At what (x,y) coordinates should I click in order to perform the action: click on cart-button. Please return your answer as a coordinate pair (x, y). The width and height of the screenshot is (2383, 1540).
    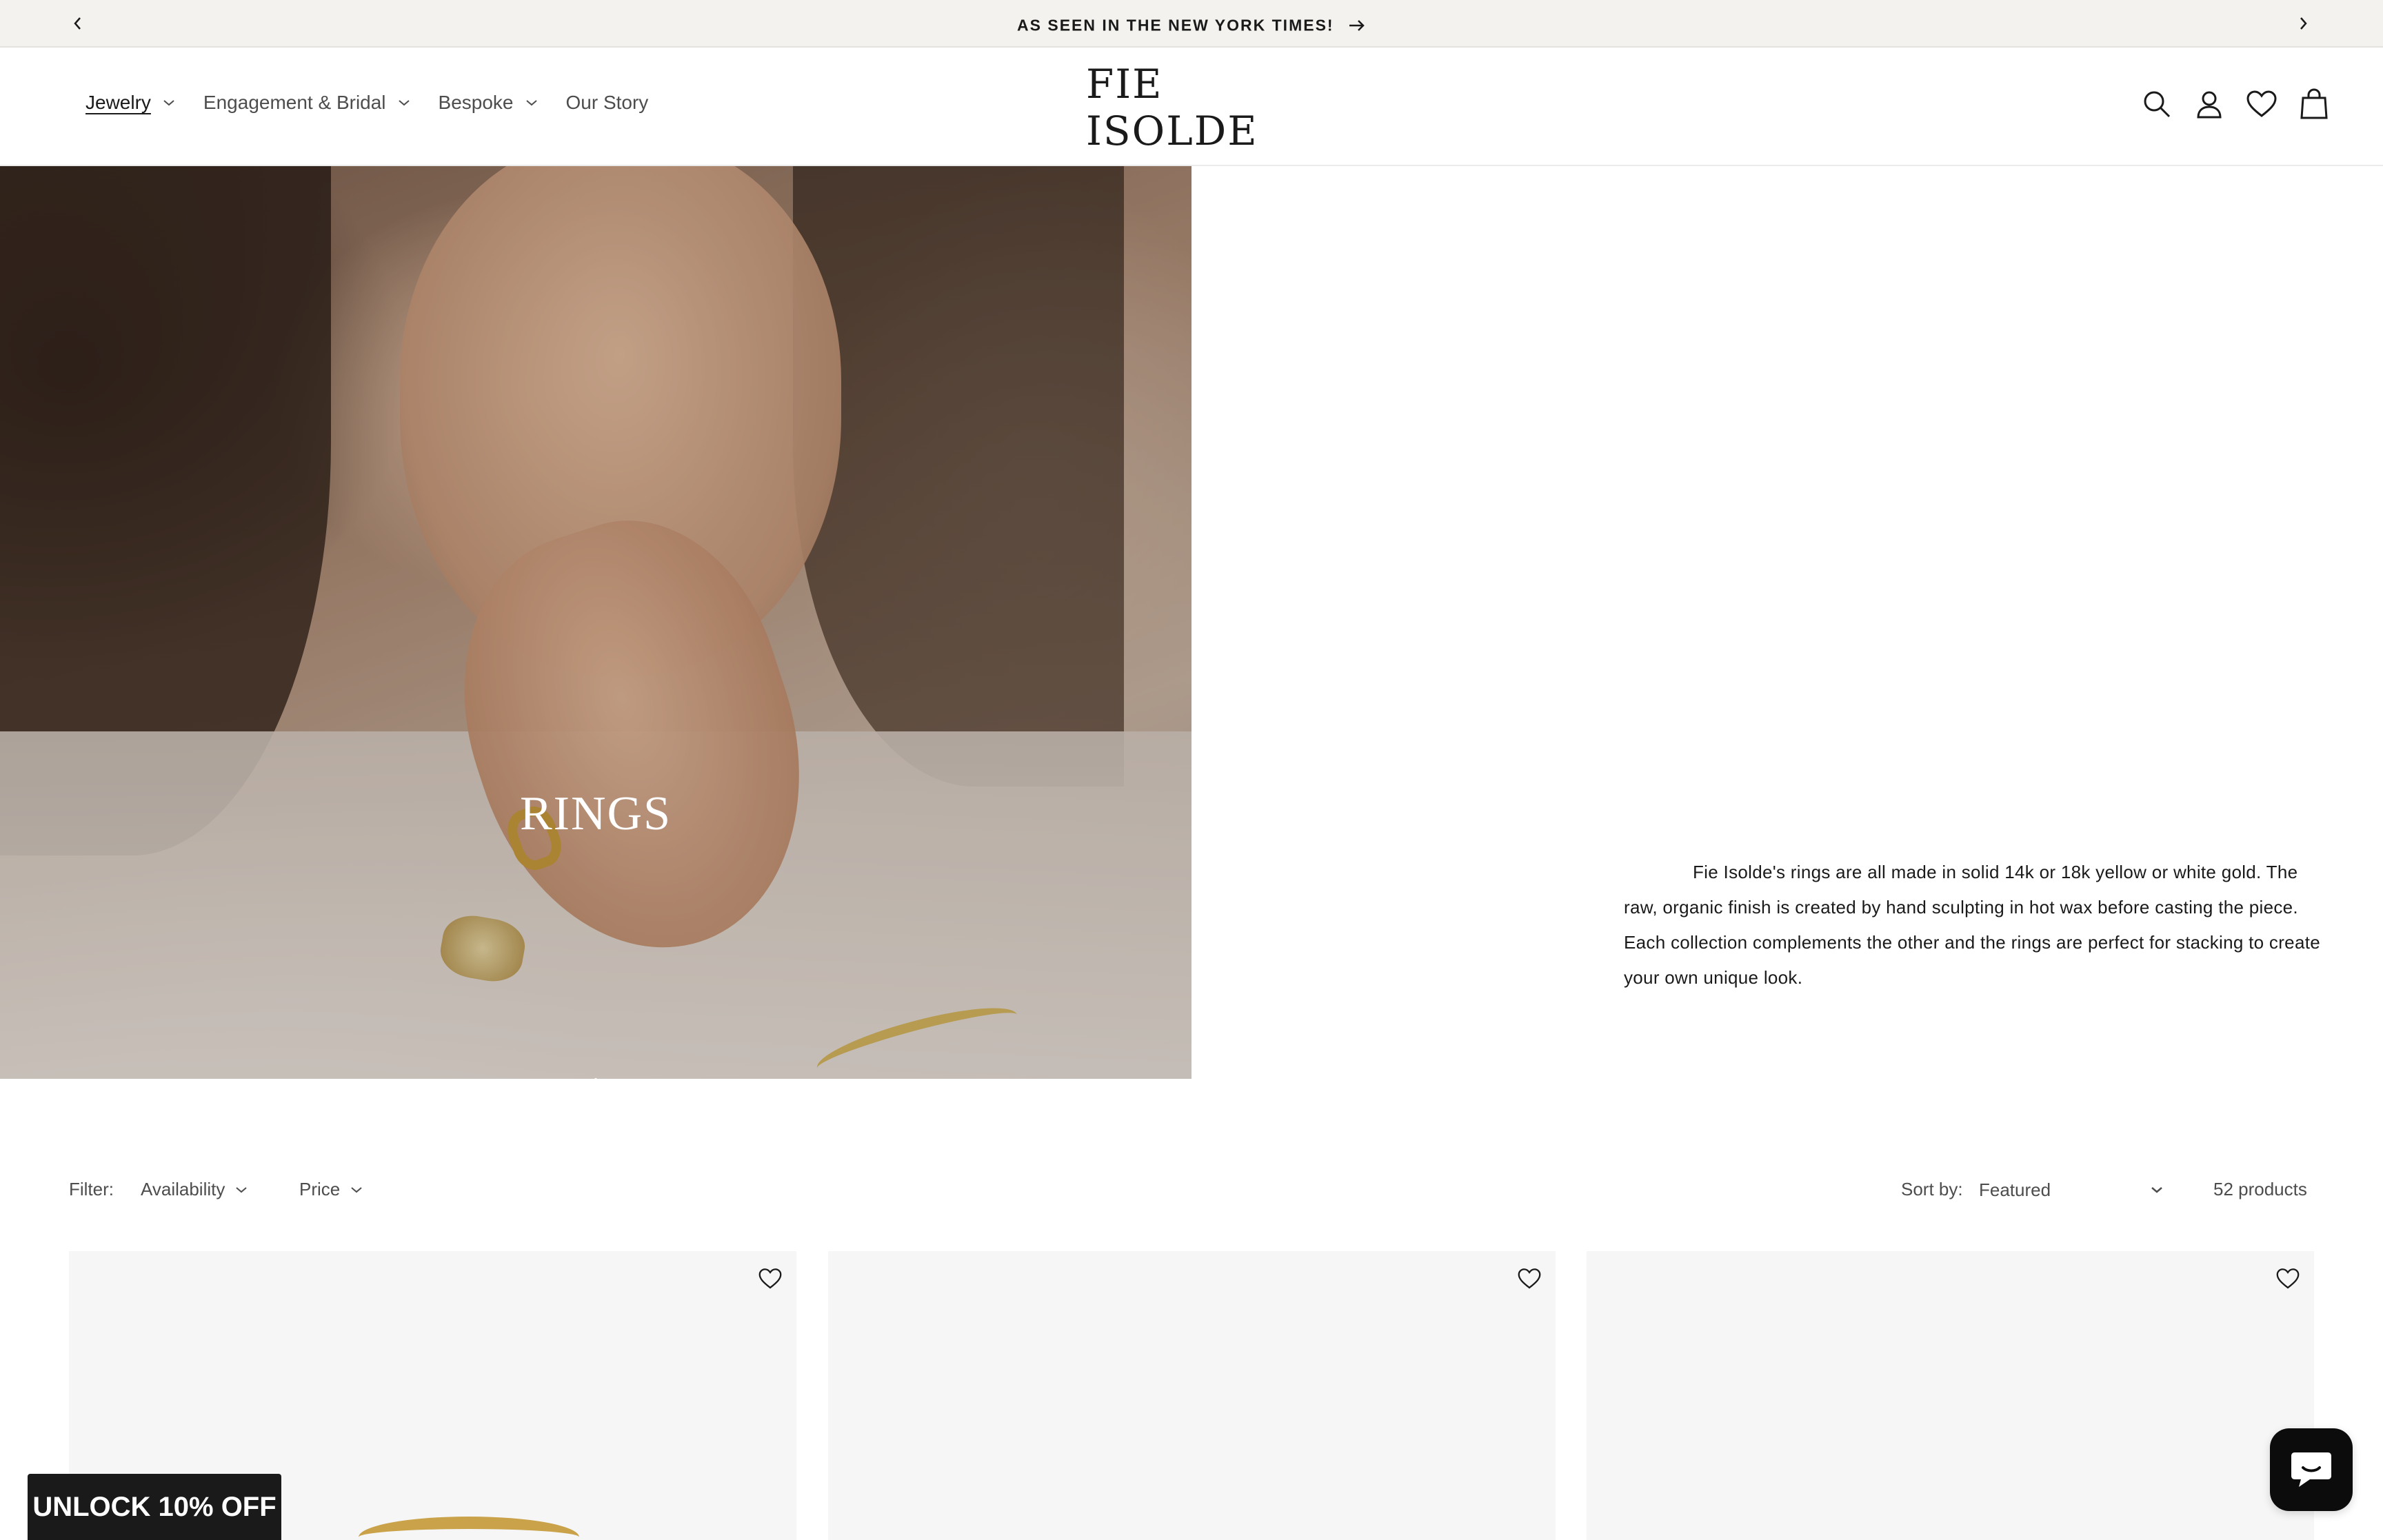
    Looking at the image, I should click on (2314, 104).